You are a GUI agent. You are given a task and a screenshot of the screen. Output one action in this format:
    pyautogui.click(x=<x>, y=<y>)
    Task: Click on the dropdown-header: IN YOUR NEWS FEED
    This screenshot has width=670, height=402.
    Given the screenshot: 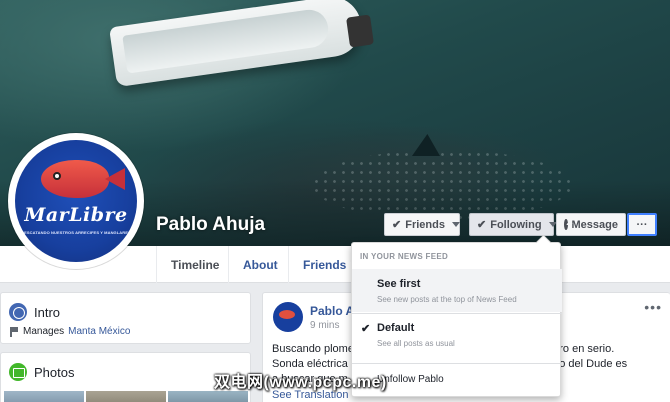 What is the action you would take?
    pyautogui.click(x=404, y=256)
    